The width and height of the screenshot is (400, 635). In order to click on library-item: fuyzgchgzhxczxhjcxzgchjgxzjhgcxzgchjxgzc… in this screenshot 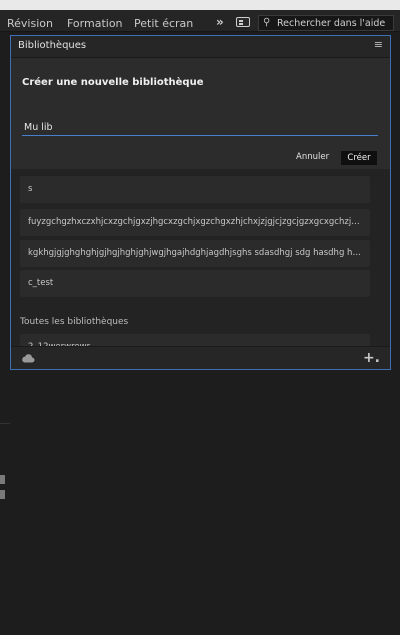, I will do `click(195, 222)`.